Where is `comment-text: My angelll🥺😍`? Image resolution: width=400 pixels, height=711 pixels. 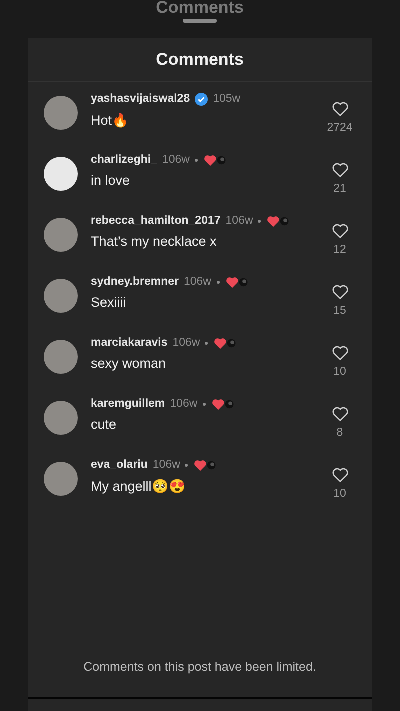
comment-text: My angelll🥺😍 is located at coordinates (139, 486).